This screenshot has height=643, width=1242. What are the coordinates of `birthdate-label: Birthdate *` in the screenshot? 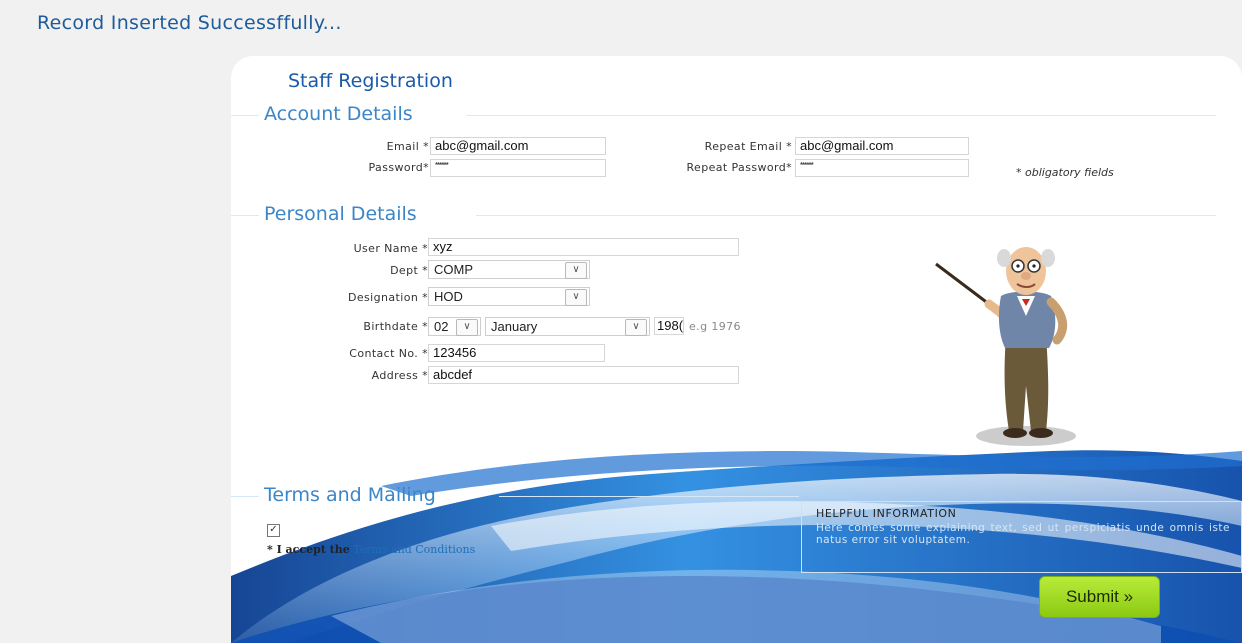 It's located at (395, 326).